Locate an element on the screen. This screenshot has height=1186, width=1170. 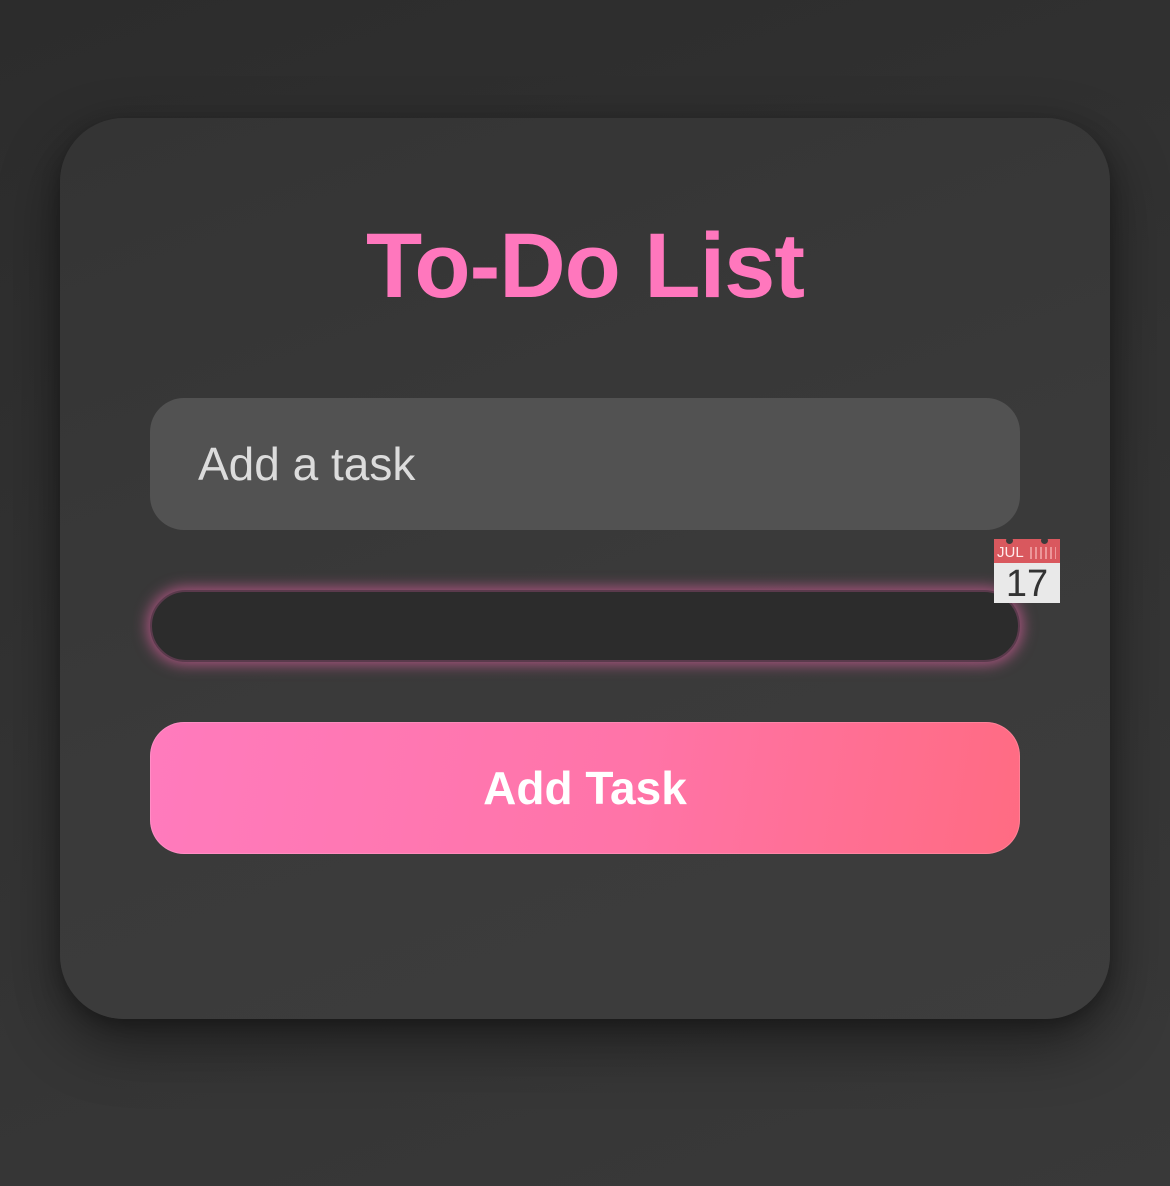
calendar-icon-month: JUL is located at coordinates (1010, 552).